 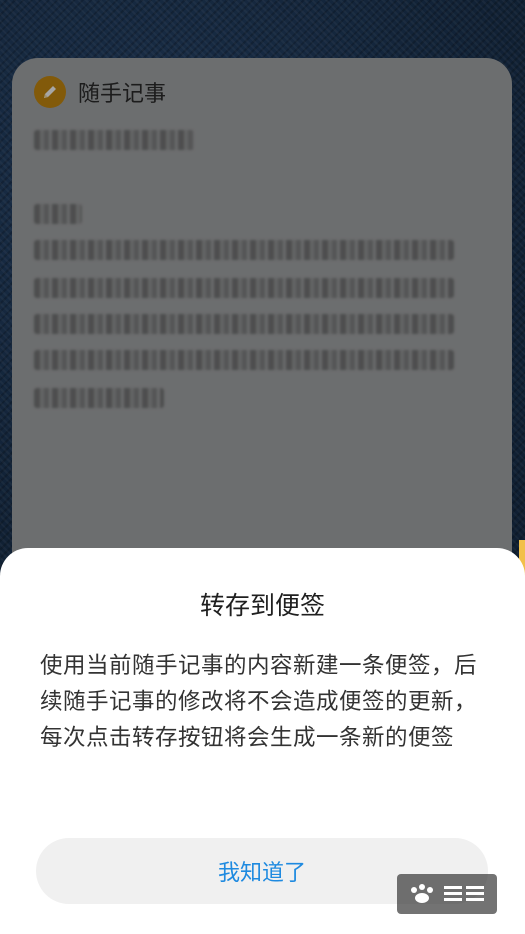 I want to click on baidu-jingyan-logo, so click(x=447, y=894).